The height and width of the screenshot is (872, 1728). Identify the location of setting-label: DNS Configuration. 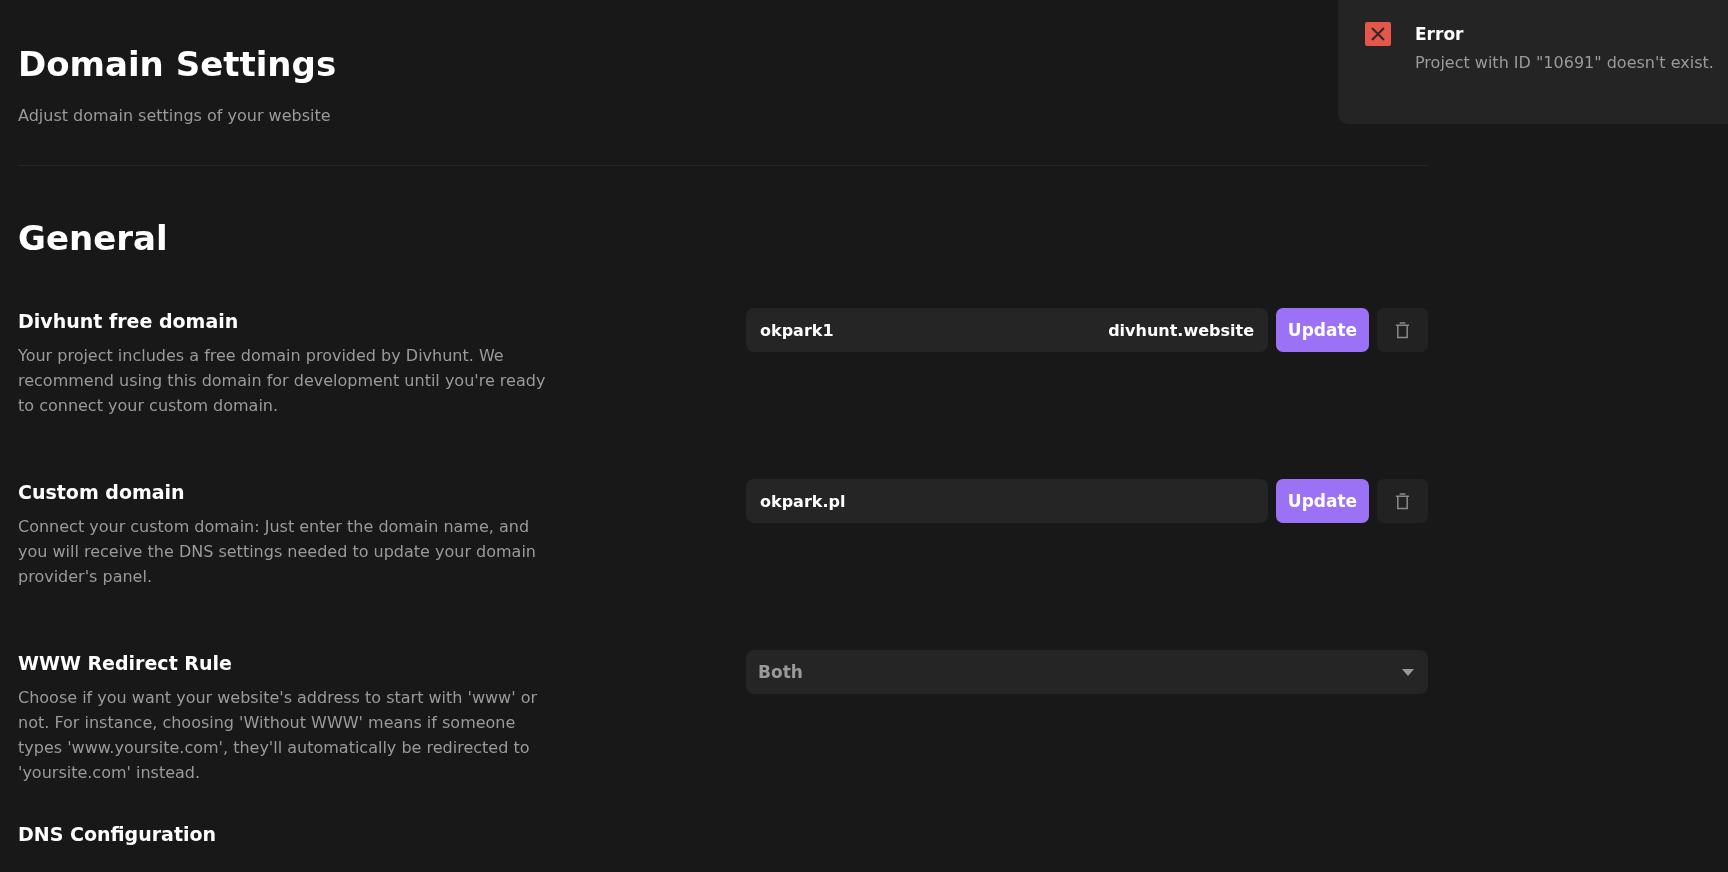
(118, 834).